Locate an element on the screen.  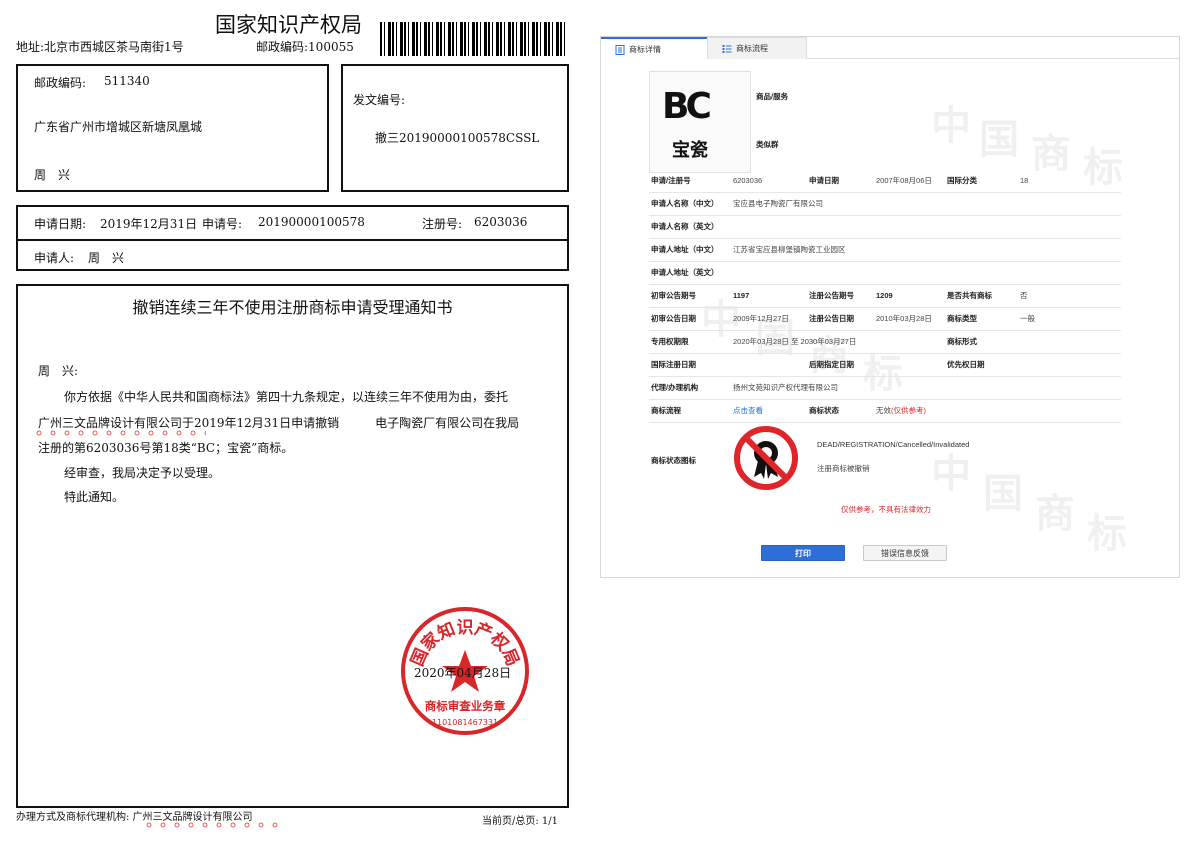
apply-no: 20190000100578 is located at coordinates (311, 222).